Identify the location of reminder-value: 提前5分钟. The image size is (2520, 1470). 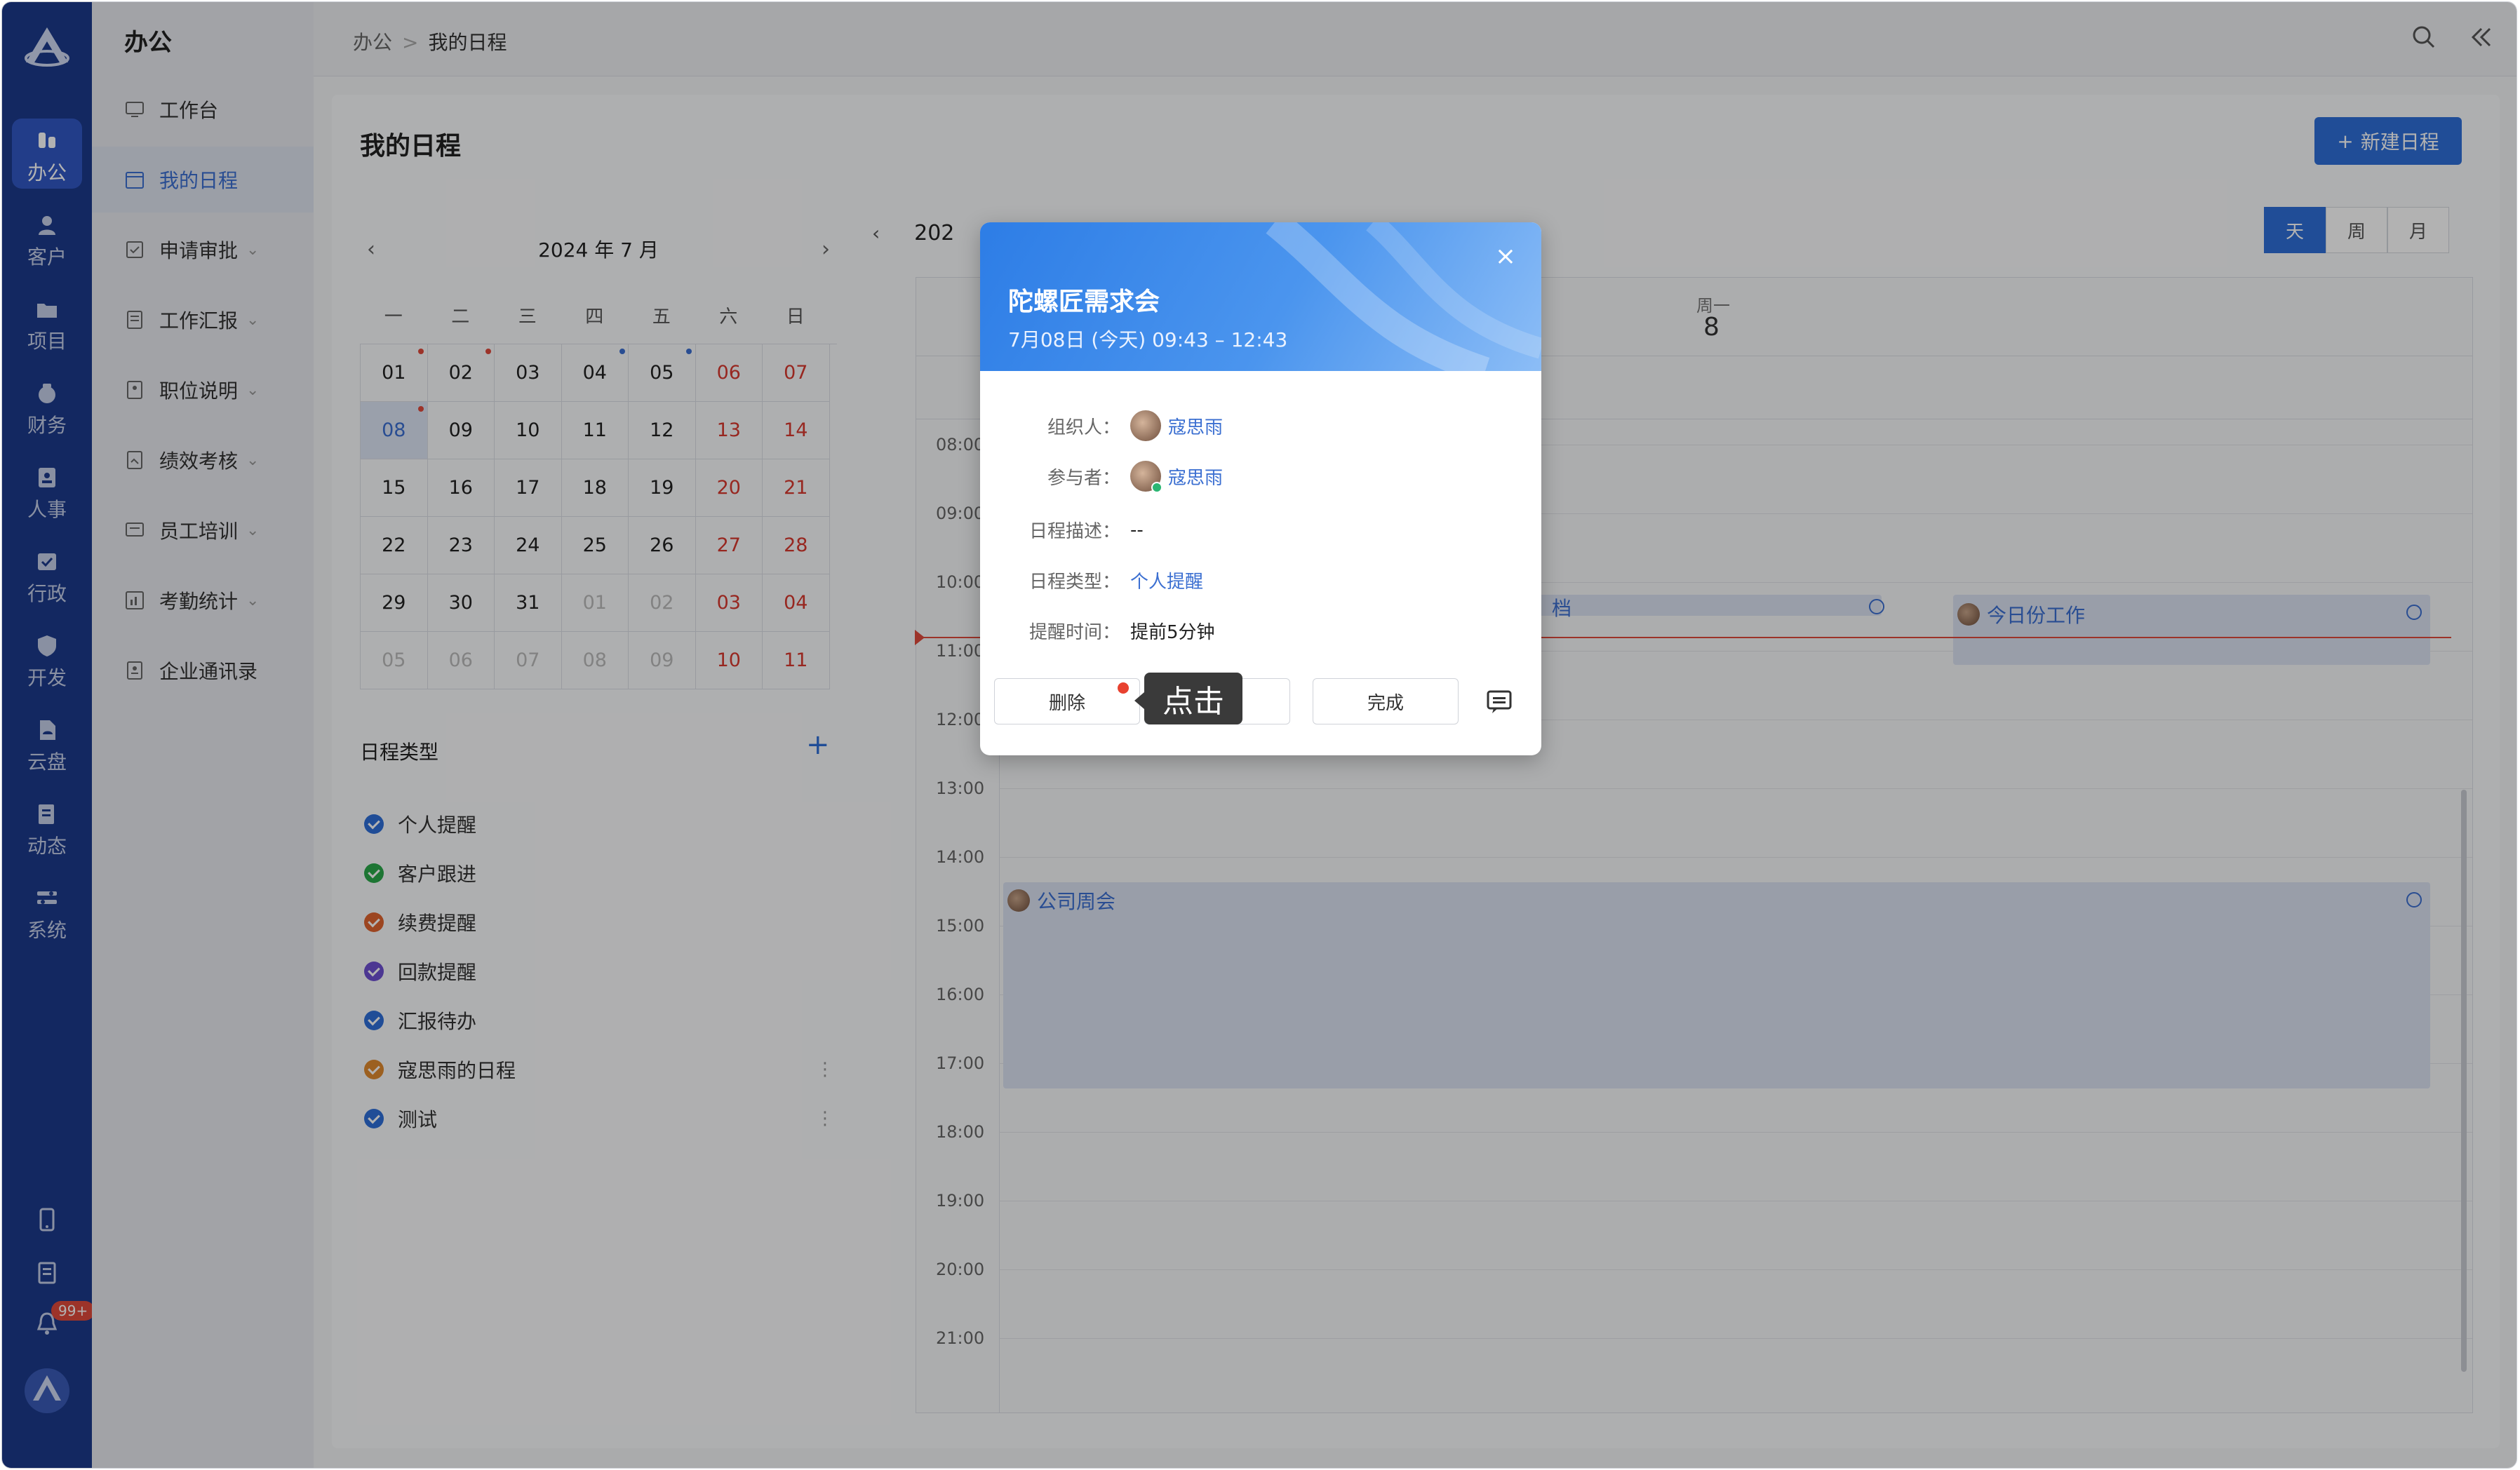
(1172, 632).